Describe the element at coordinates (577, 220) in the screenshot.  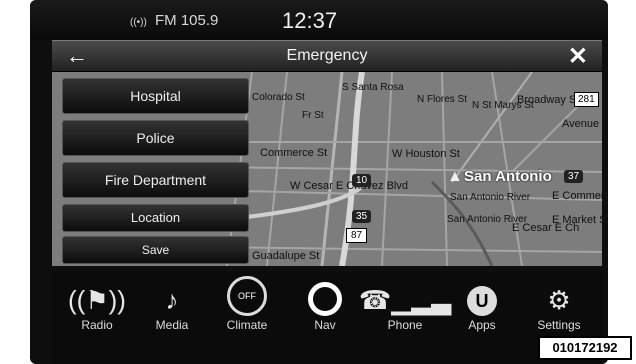
I see `map-label: E Market St` at that location.